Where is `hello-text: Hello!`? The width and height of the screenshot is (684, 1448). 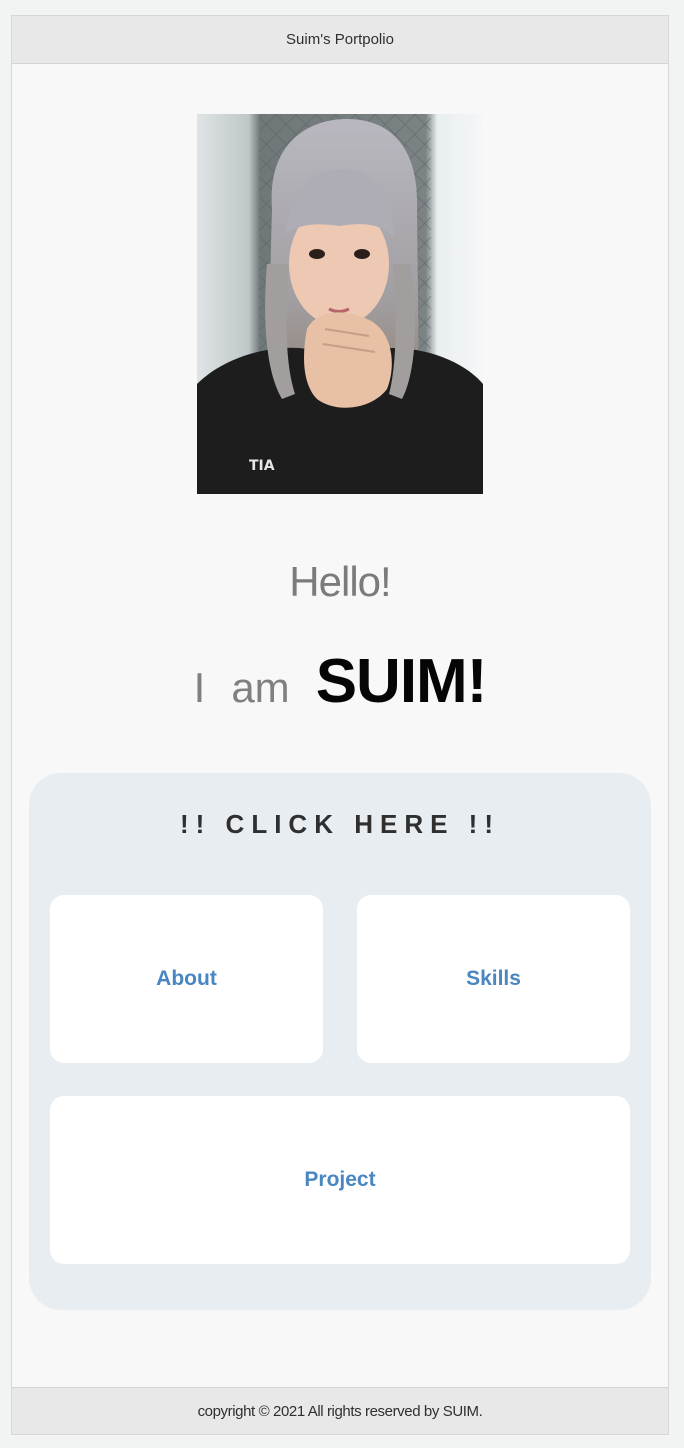
hello-text: Hello! is located at coordinates (340, 581).